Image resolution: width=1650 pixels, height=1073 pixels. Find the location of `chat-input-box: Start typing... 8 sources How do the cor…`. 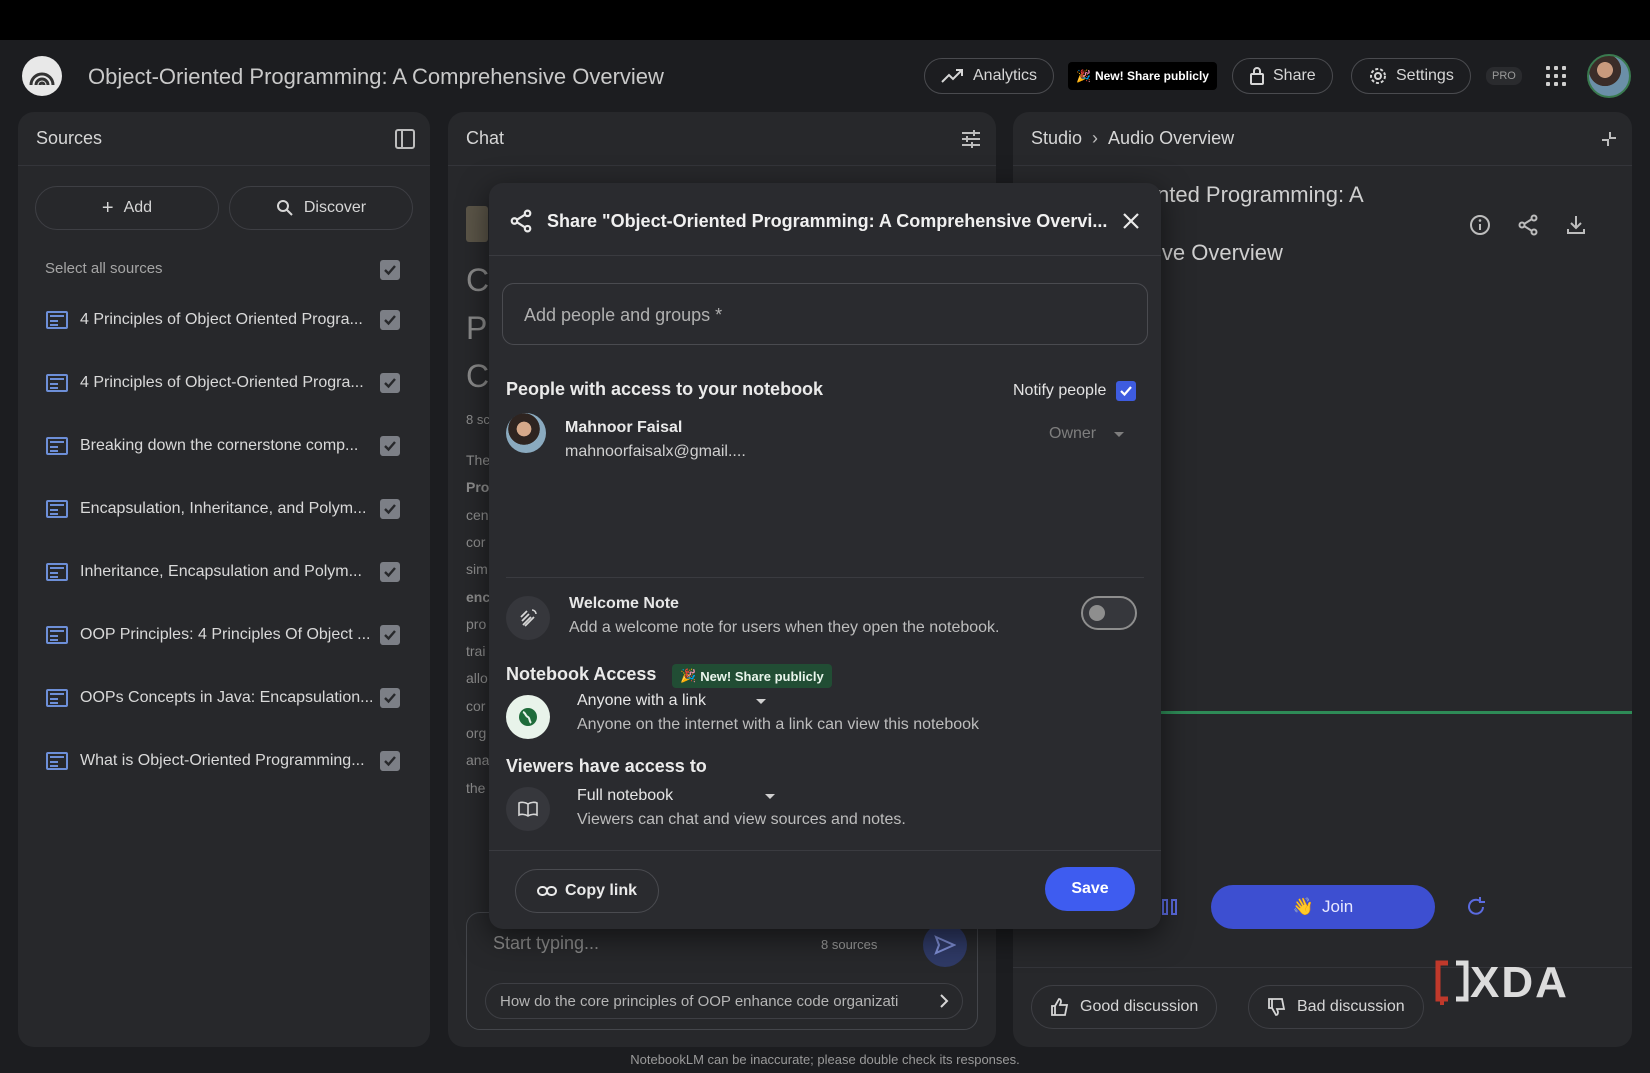

chat-input-box: Start typing... 8 sources How do the cor… is located at coordinates (722, 971).